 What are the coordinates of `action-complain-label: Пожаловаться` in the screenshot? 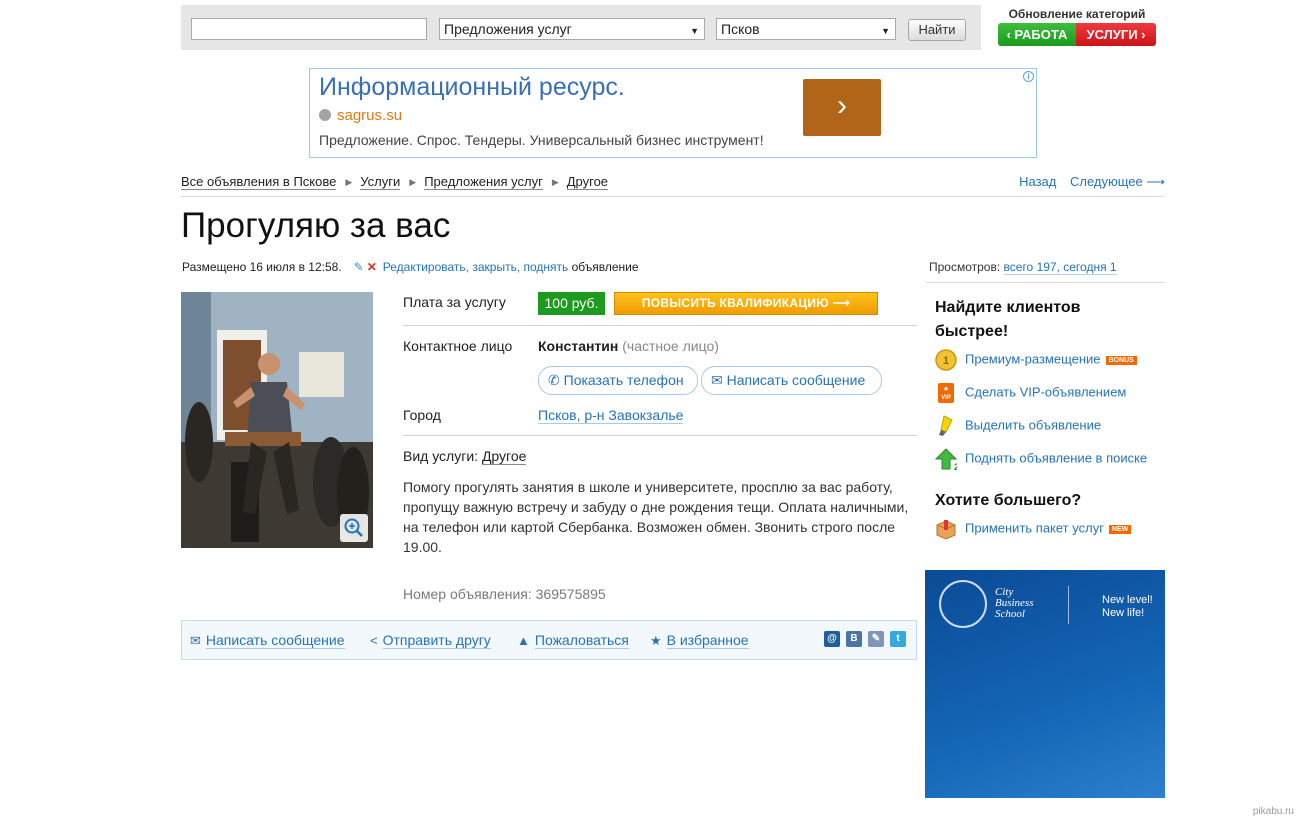 It's located at (581, 640).